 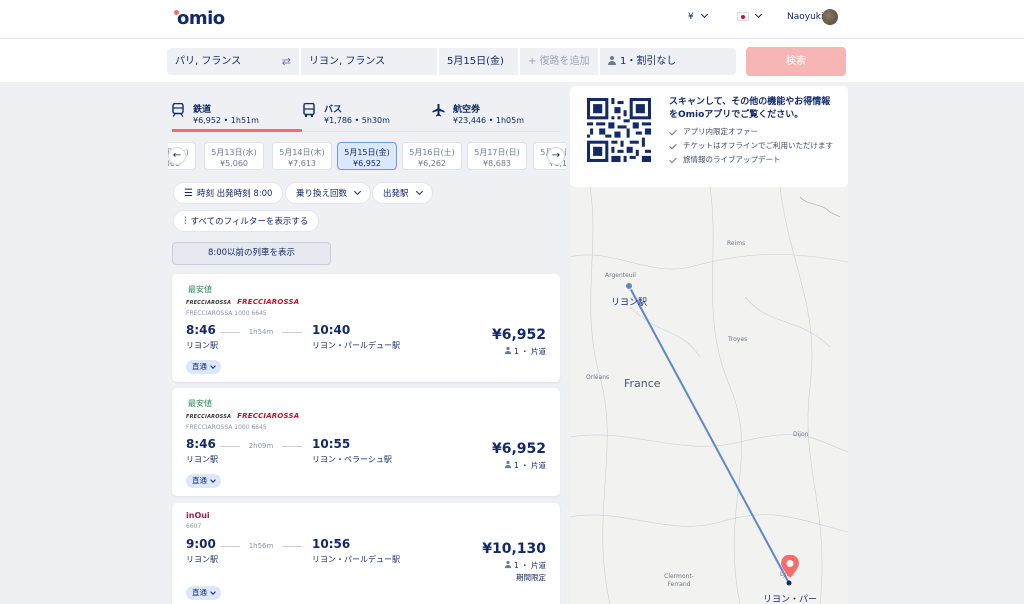 I want to click on promo-item: チケットはオフラインでご利用いただけます, so click(x=755, y=145).